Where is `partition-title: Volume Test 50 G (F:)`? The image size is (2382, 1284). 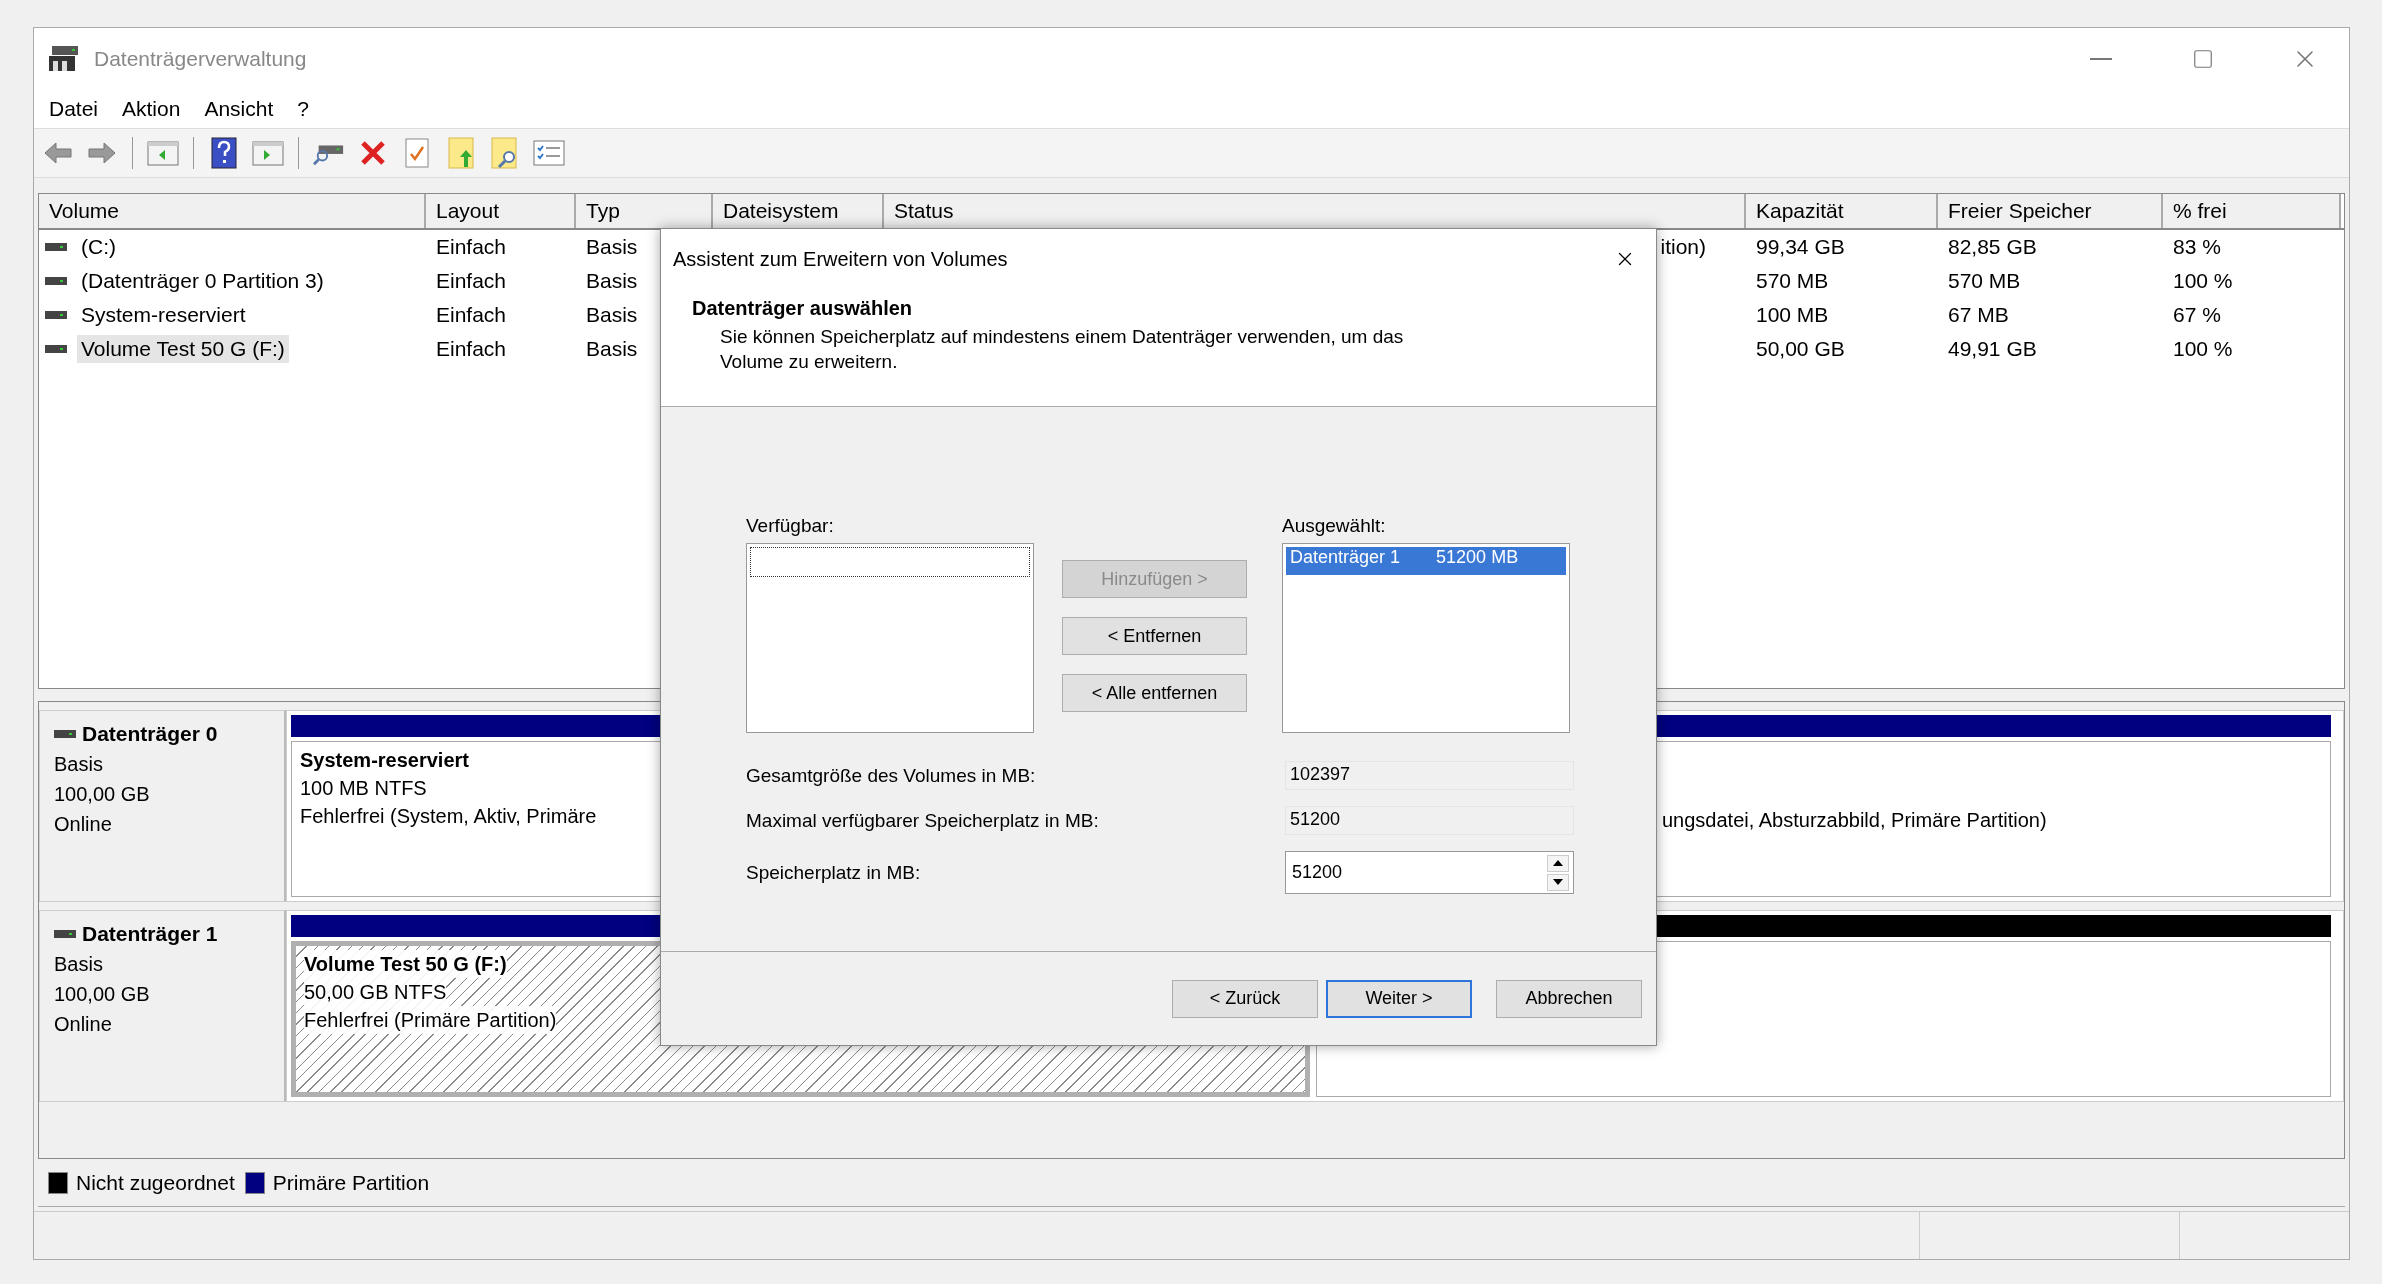 partition-title: Volume Test 50 G (F:) is located at coordinates (405, 963).